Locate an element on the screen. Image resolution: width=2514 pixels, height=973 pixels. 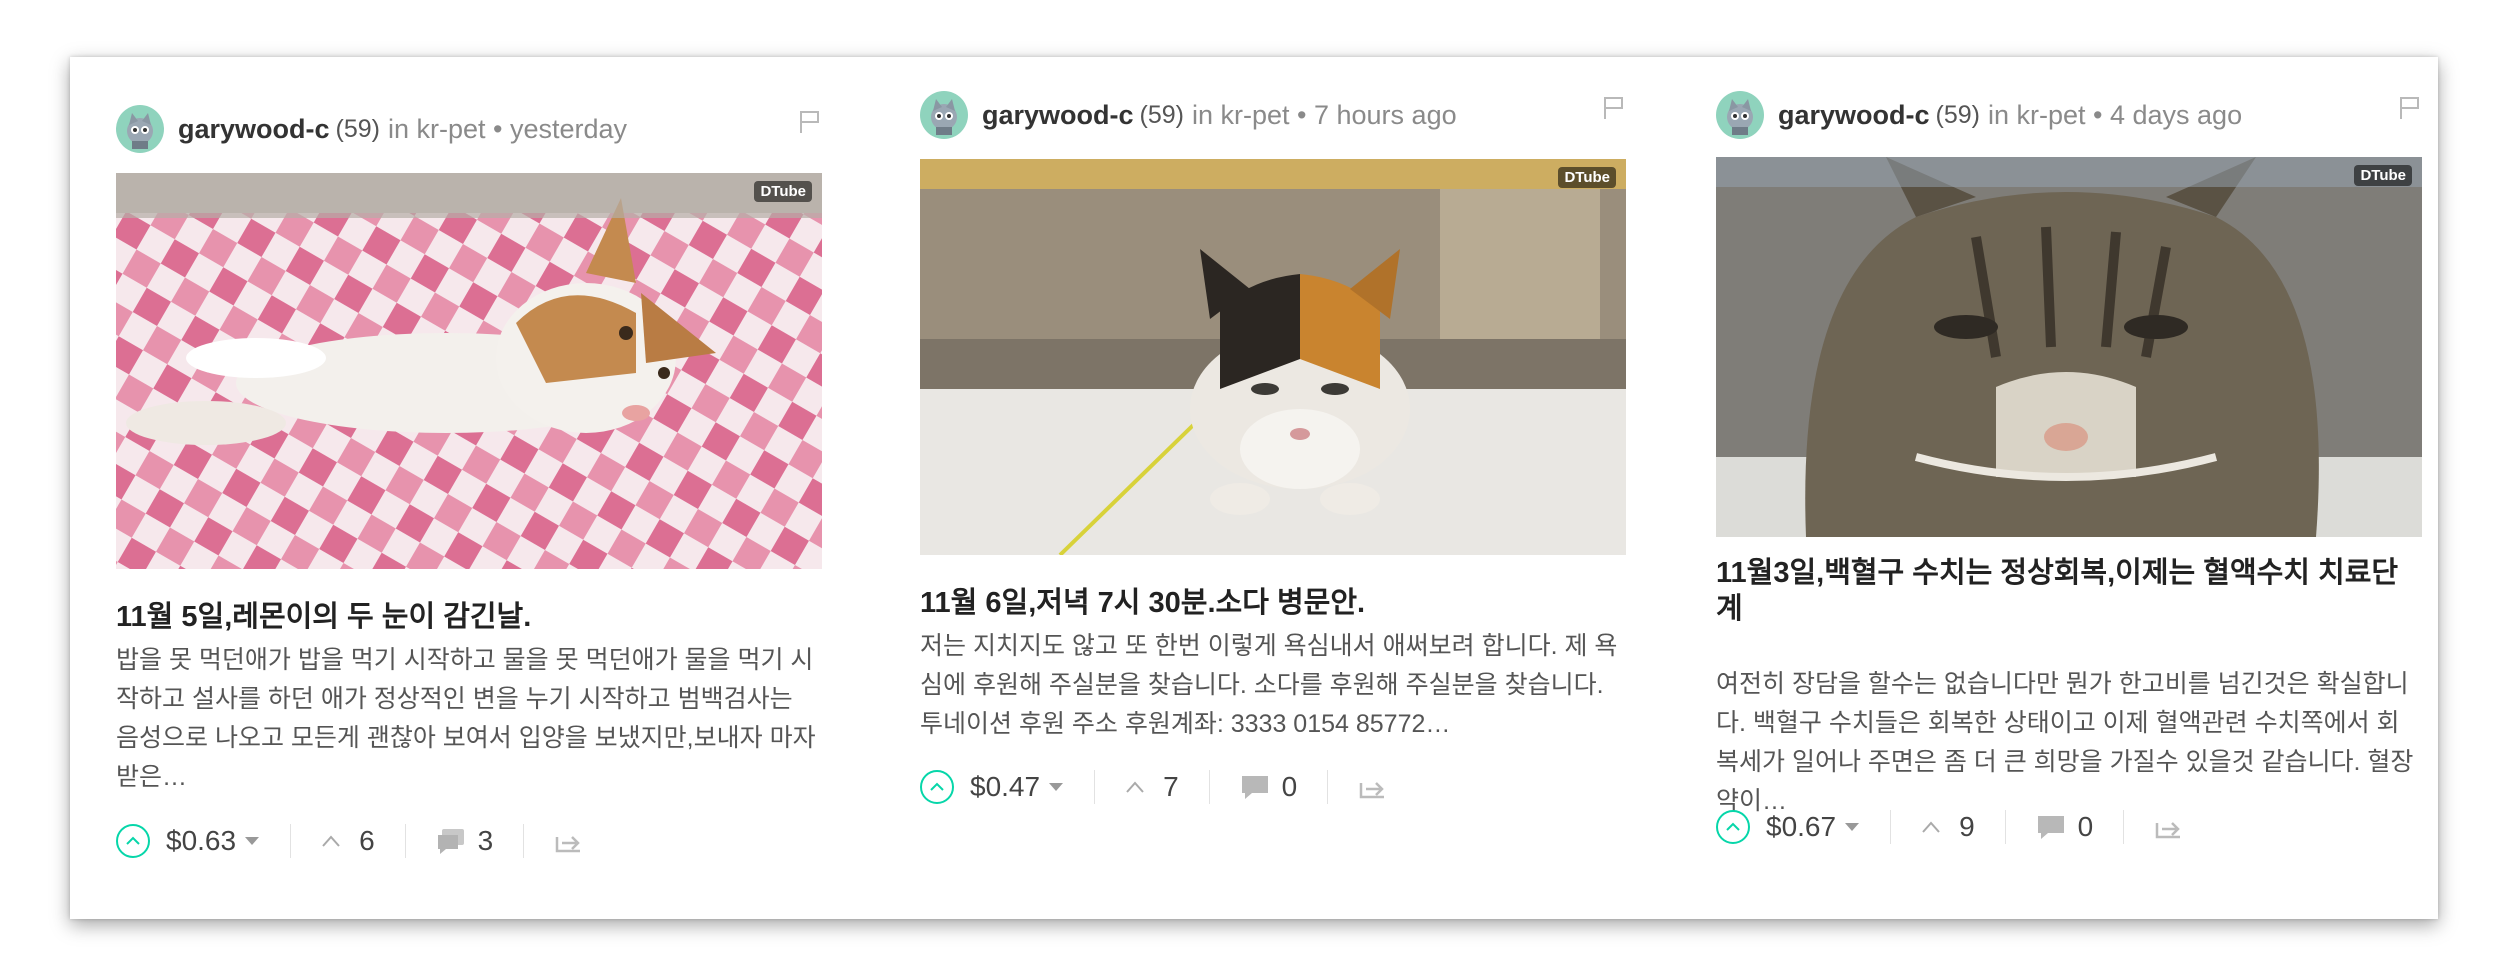
post-meta: in kr-pet • 7 hours ago is located at coordinates (1324, 115).